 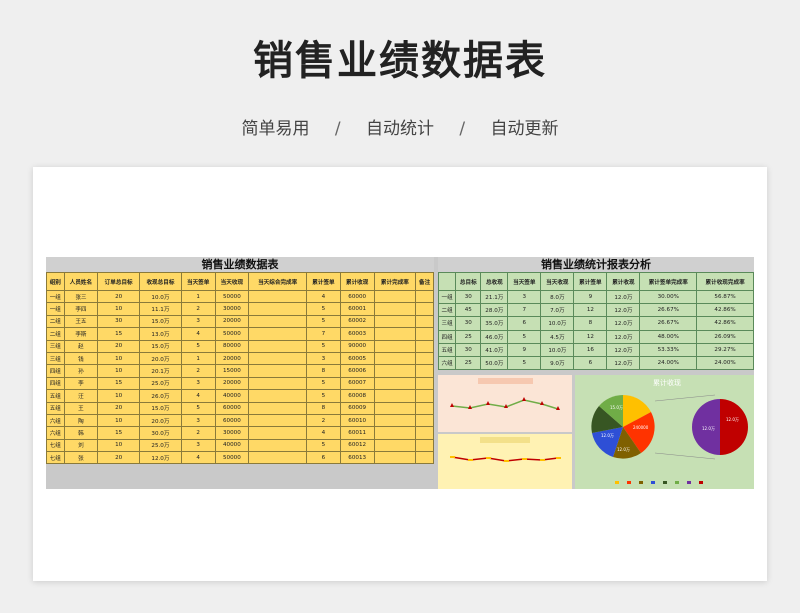 I want to click on summary-col-header: 累计签单, so click(x=590, y=281).